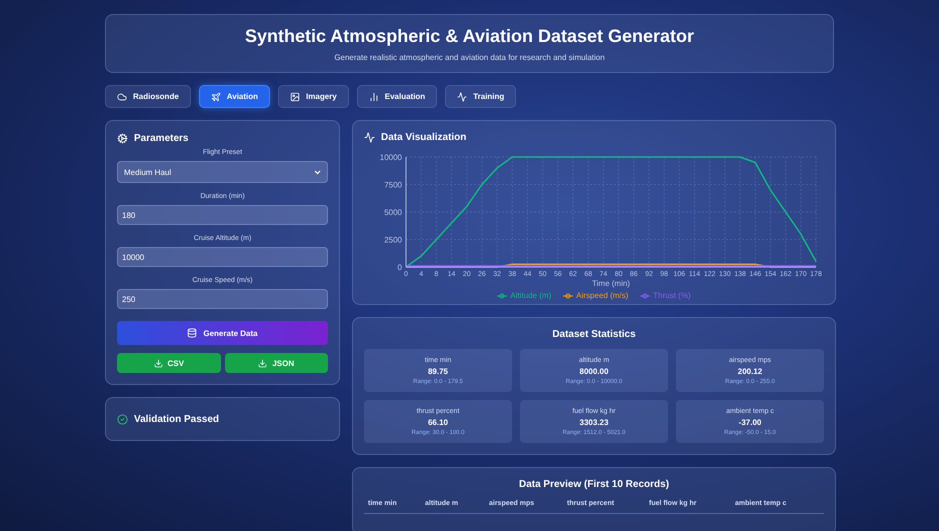 This screenshot has width=939, height=531. I want to click on input-field: 10000, so click(222, 257).